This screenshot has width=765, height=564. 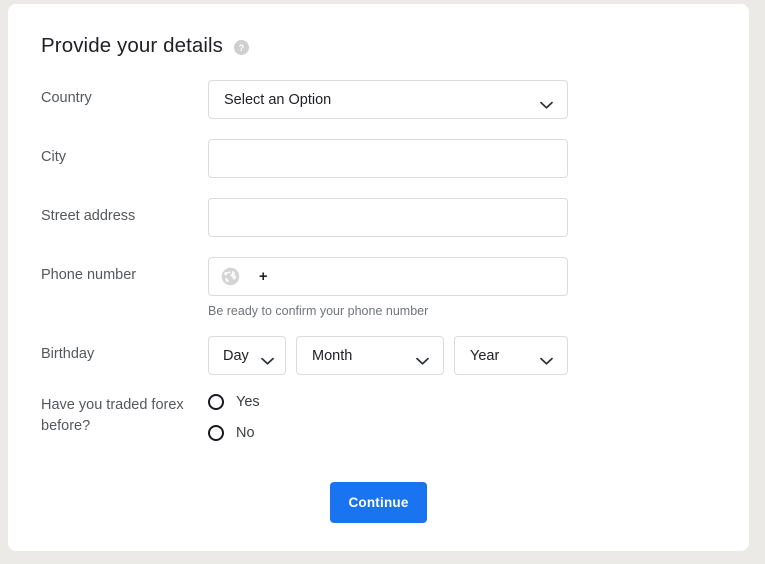 I want to click on birthday-day-value: Day, so click(x=236, y=355).